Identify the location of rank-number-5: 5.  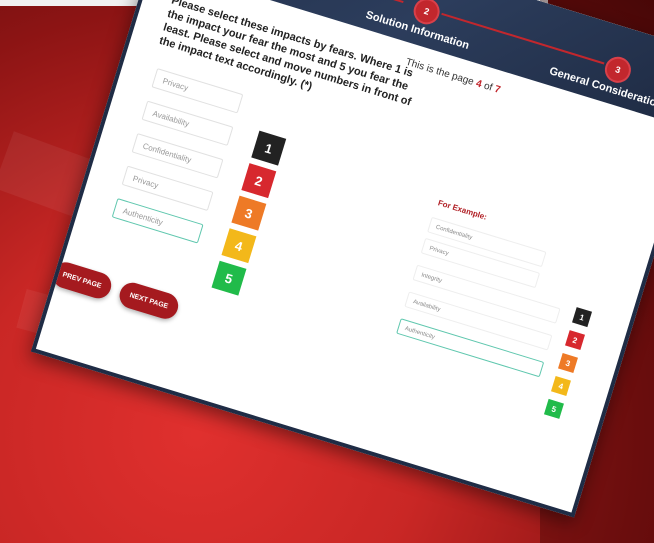
(229, 278).